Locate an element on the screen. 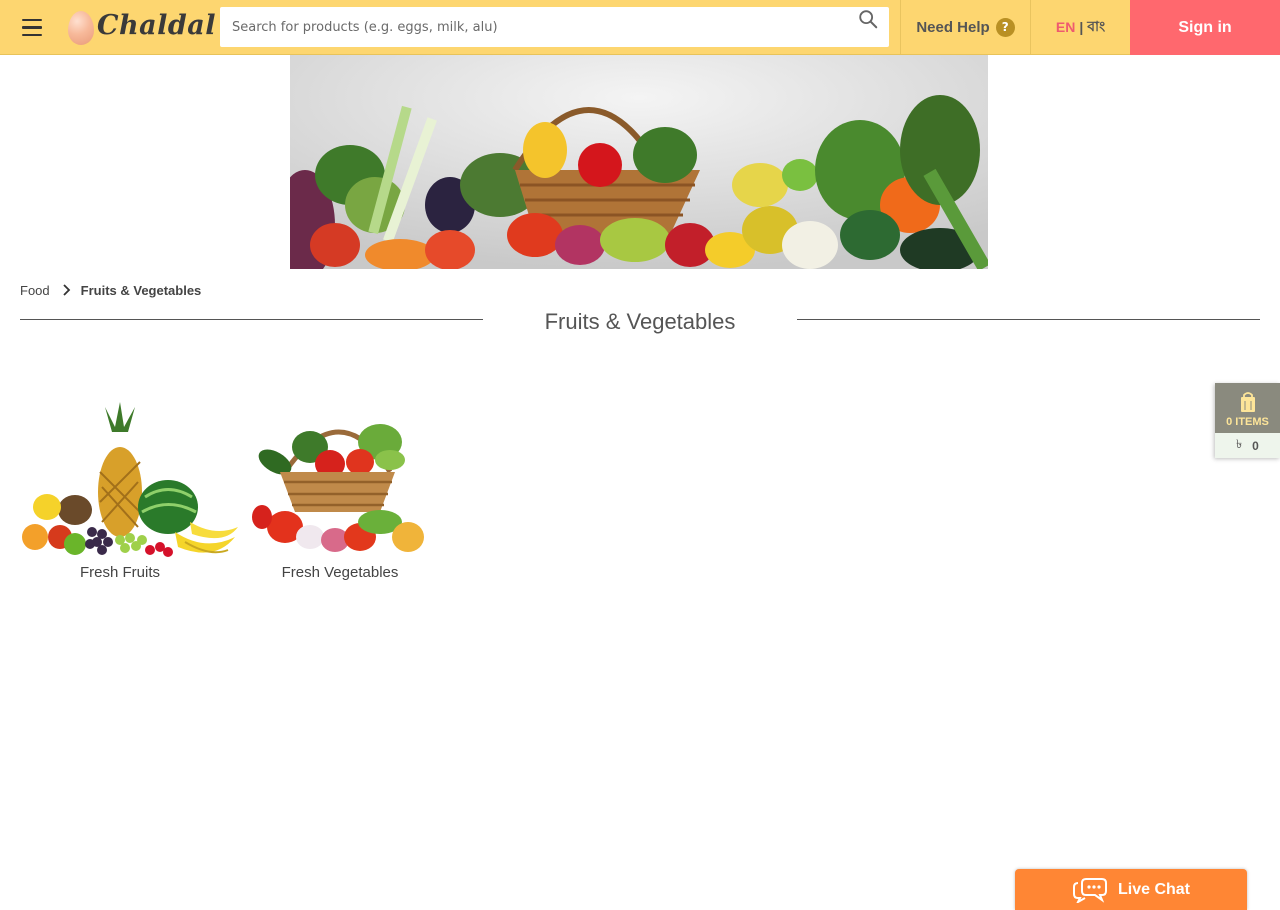 This screenshot has width=1280, height=910. page-title: Fruits & Vegetables is located at coordinates (640, 321).